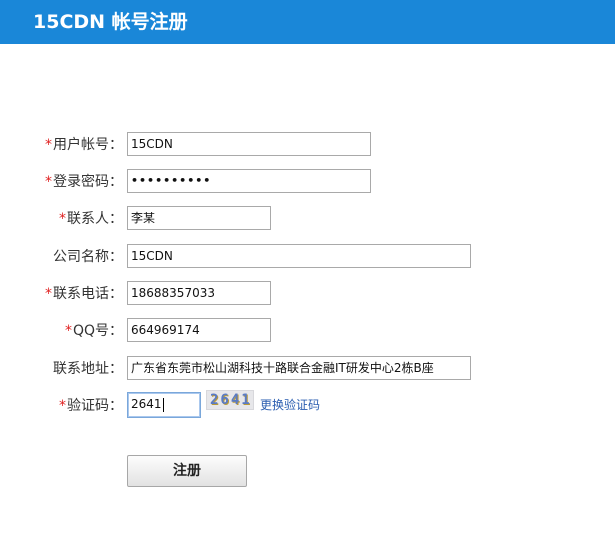  What do you see at coordinates (88, 369) in the screenshot?
I see `address-label: 联系地址：` at bounding box center [88, 369].